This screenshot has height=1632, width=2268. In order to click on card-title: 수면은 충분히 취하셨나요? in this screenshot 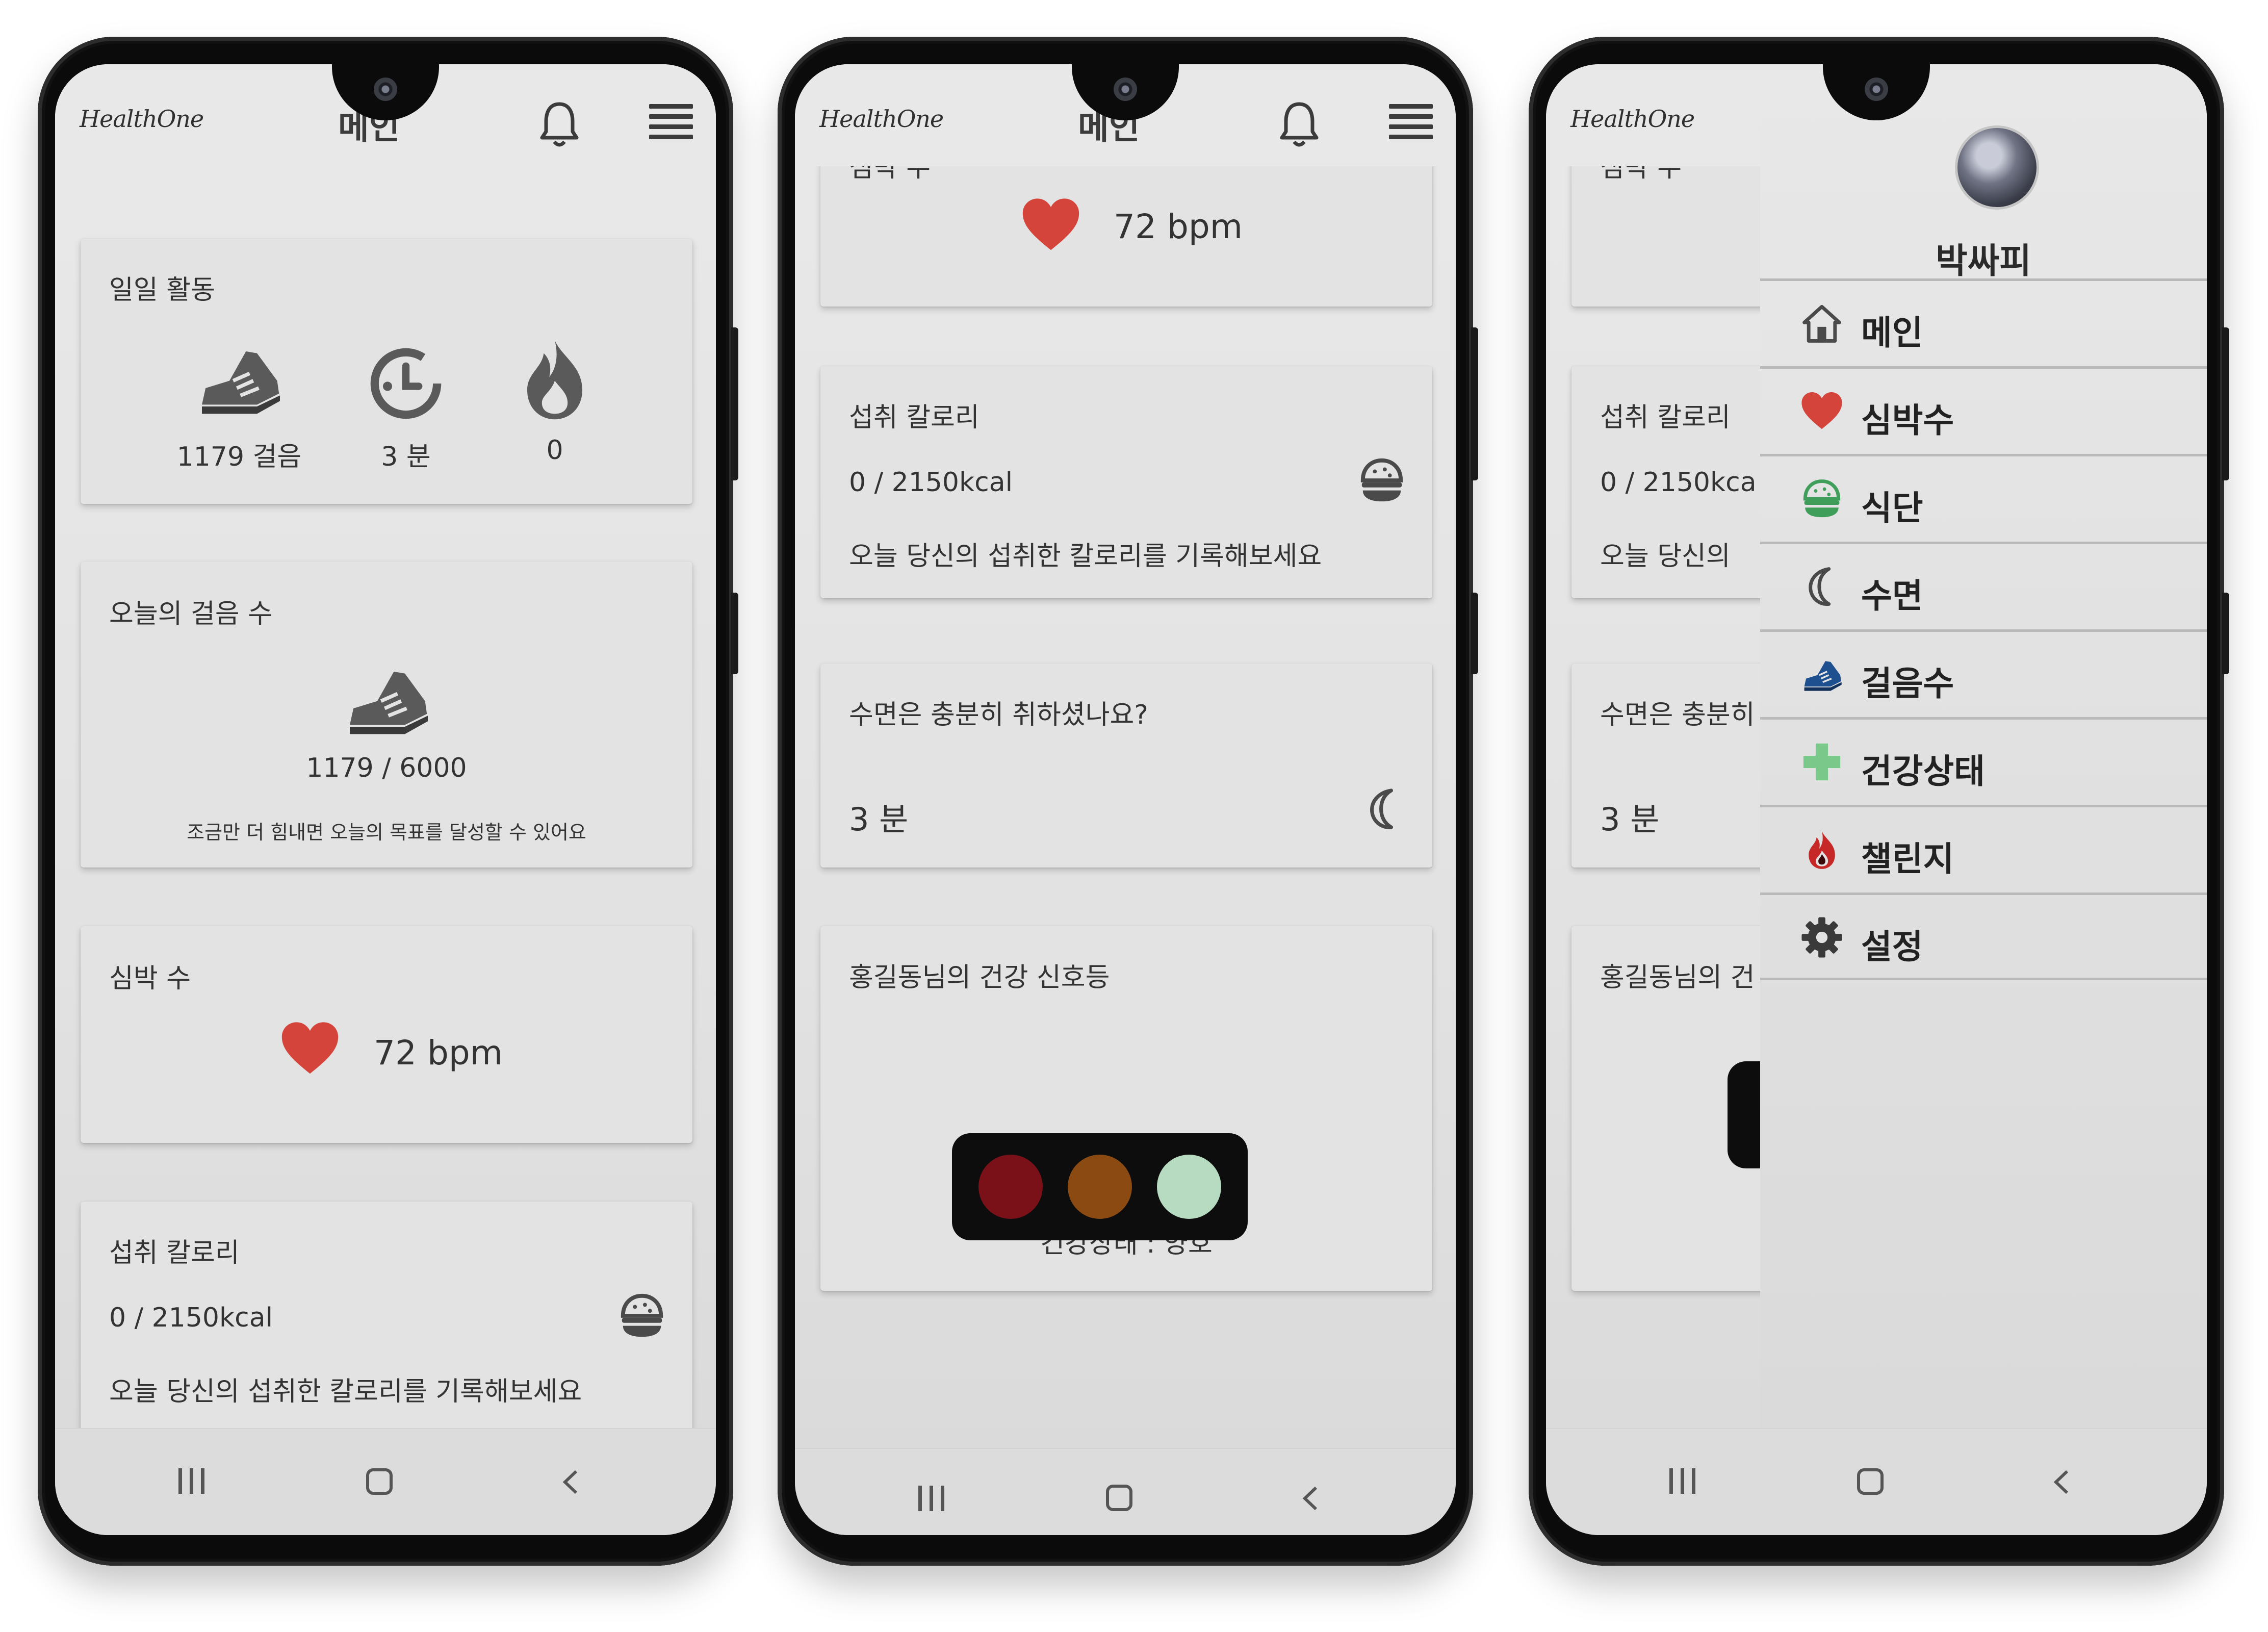, I will do `click(998, 715)`.